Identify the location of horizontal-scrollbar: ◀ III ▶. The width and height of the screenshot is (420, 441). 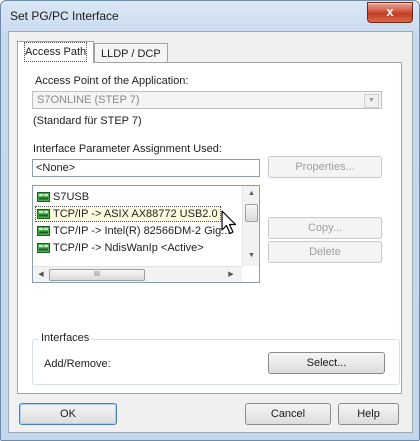
(137, 274).